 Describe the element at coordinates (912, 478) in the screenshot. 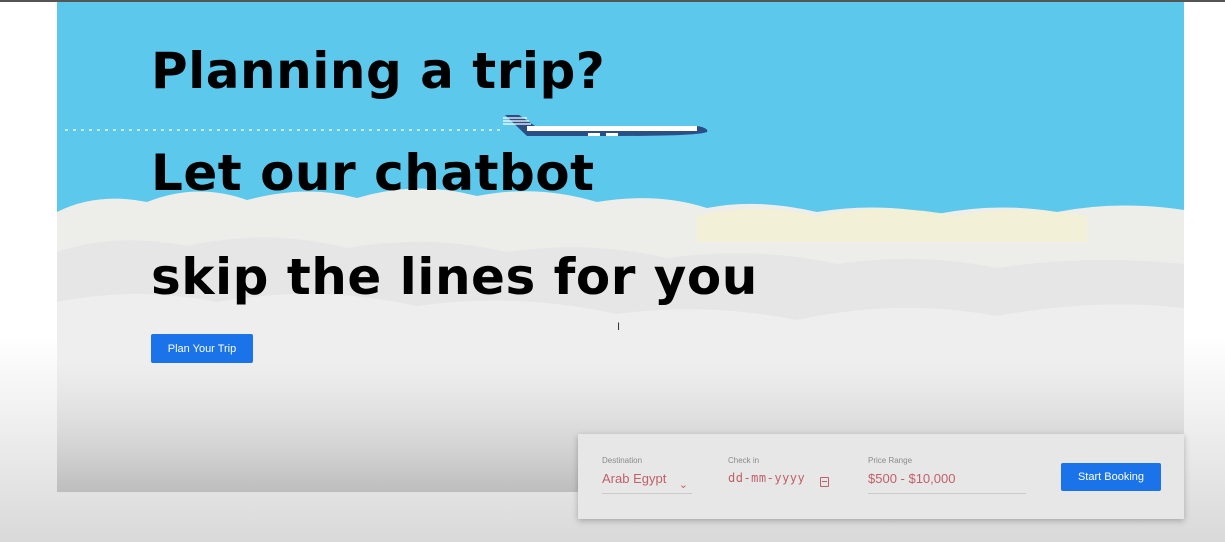

I see `price-range-value: $500 - $10,000` at that location.